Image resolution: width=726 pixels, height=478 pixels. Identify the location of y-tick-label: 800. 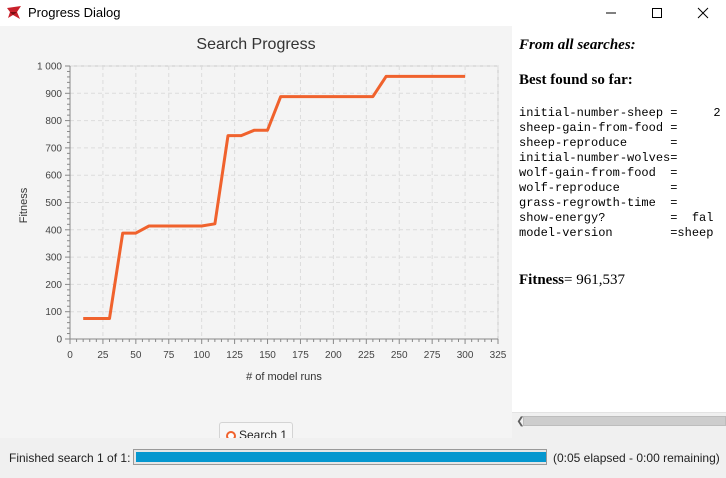
(53, 121).